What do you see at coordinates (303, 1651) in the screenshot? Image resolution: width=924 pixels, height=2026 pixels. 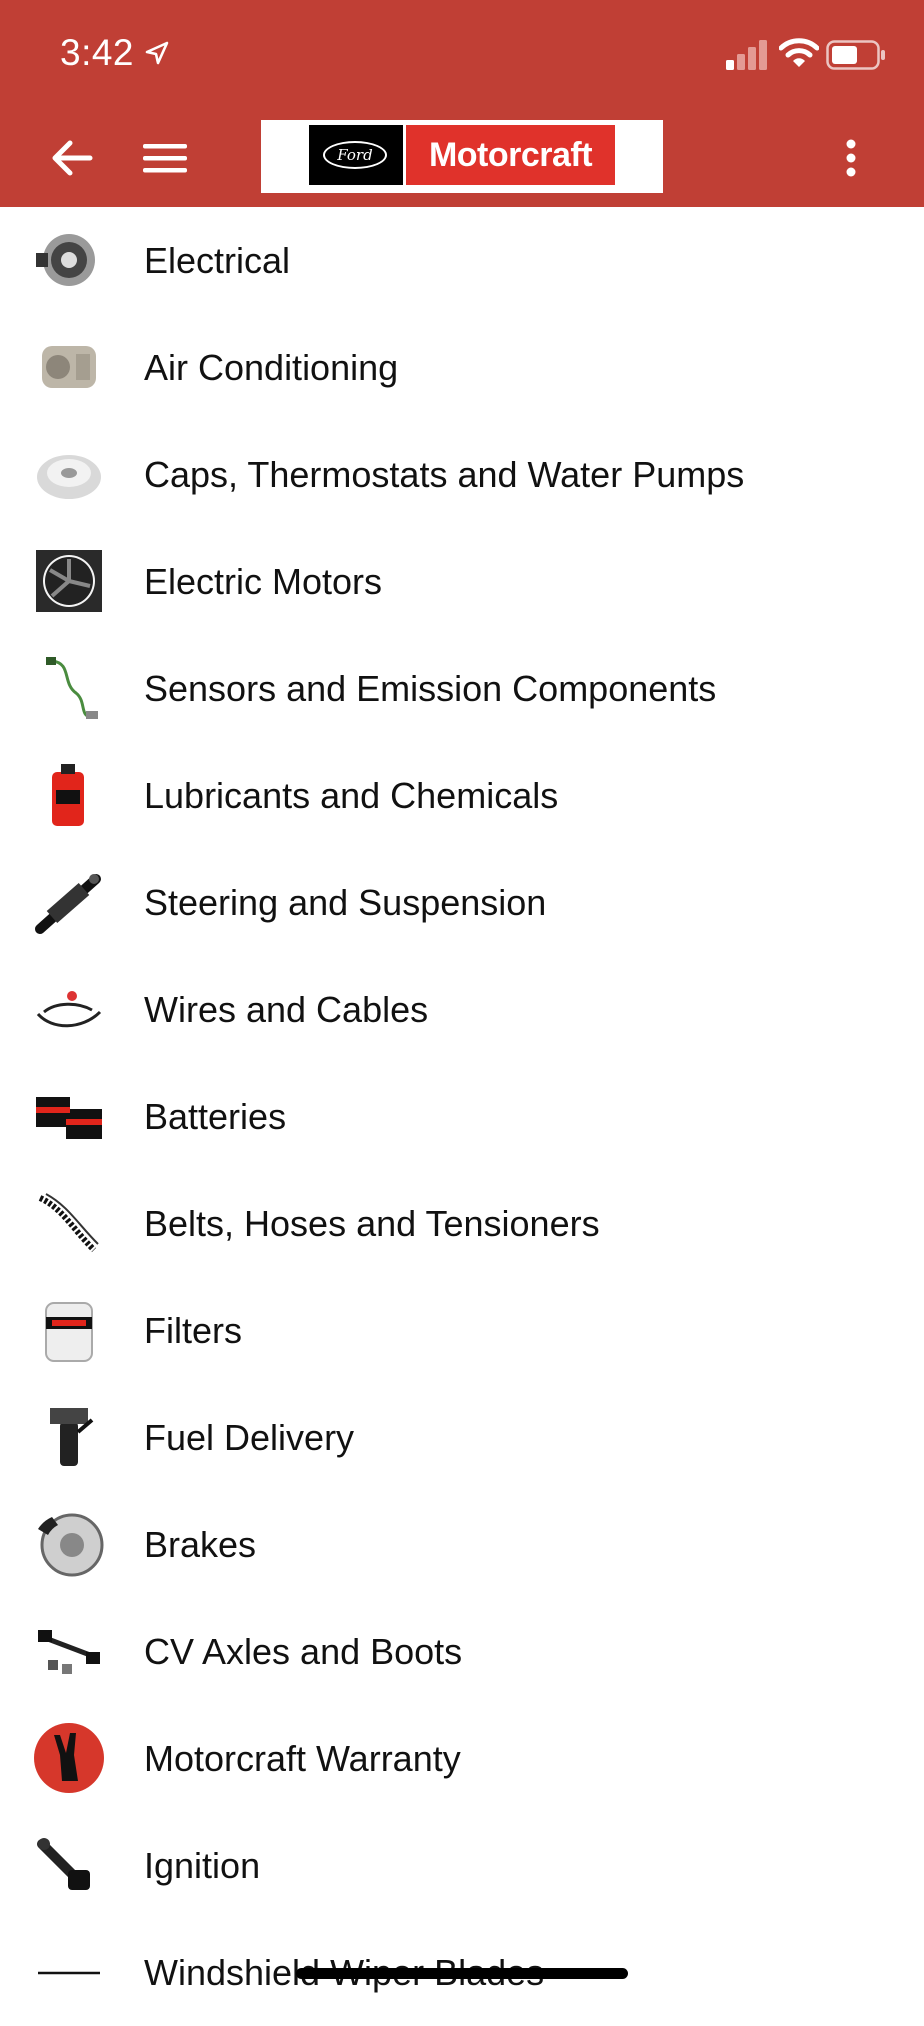 I see `category-label: CV Axles and Boots` at bounding box center [303, 1651].